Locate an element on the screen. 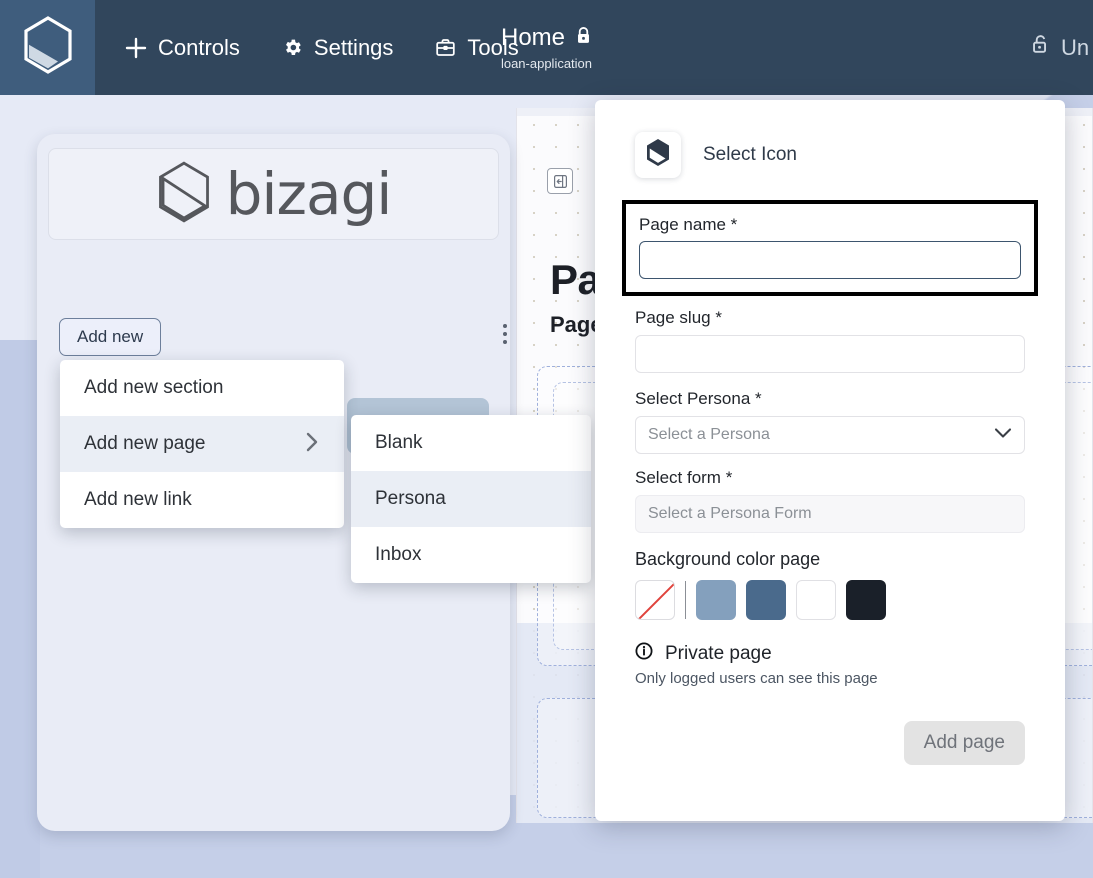  select-icon-row: Select Icon is located at coordinates (830, 155).